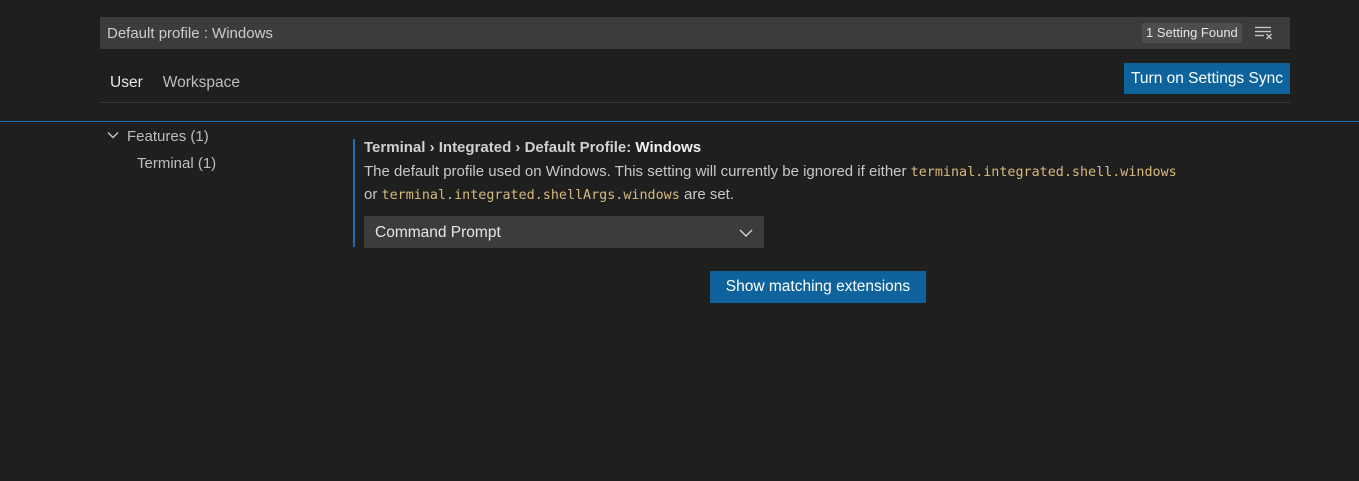  I want to click on settings-search-input, so click(615, 33).